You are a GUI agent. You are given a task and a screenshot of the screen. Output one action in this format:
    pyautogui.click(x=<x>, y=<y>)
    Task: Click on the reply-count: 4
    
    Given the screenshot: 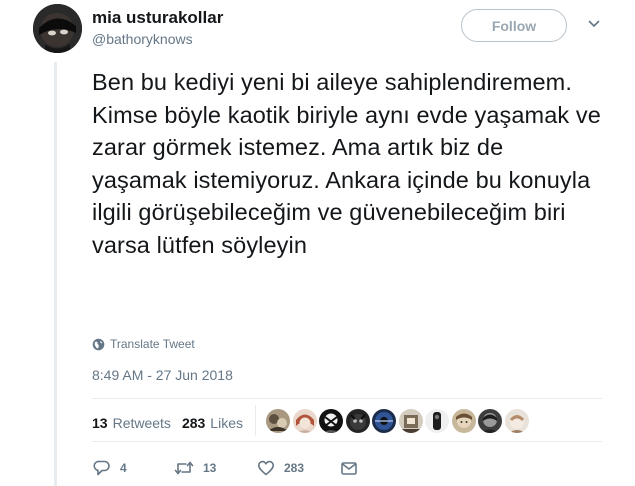 What is the action you would take?
    pyautogui.click(x=123, y=468)
    